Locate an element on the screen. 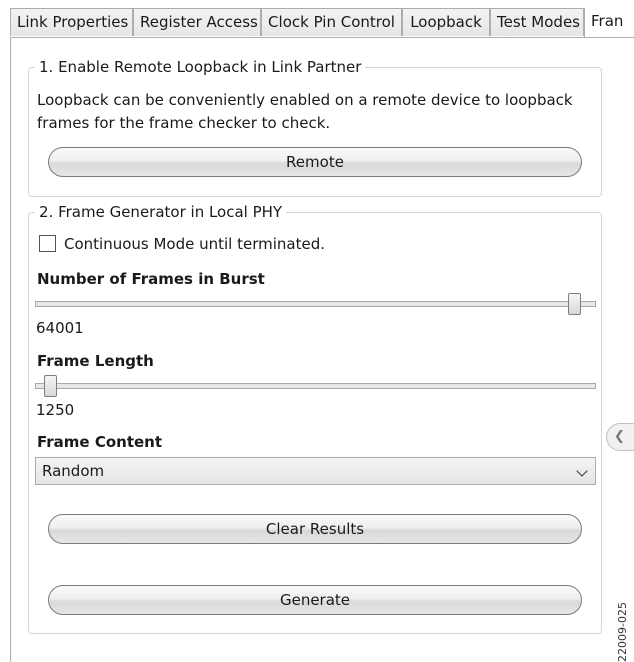  tab-loopback: Loopback is located at coordinates (446, 22).